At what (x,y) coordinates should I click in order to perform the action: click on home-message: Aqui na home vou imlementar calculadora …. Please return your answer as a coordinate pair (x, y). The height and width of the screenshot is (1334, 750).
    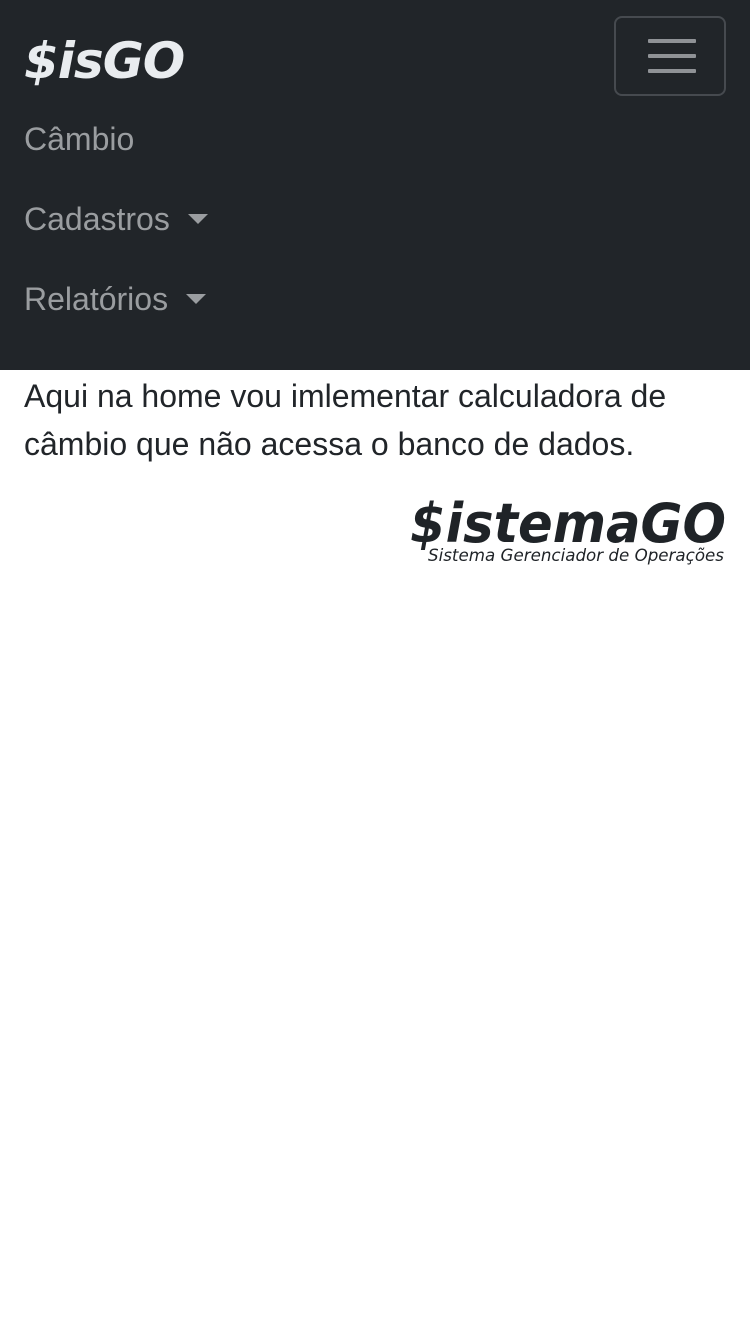
    Looking at the image, I should click on (345, 420).